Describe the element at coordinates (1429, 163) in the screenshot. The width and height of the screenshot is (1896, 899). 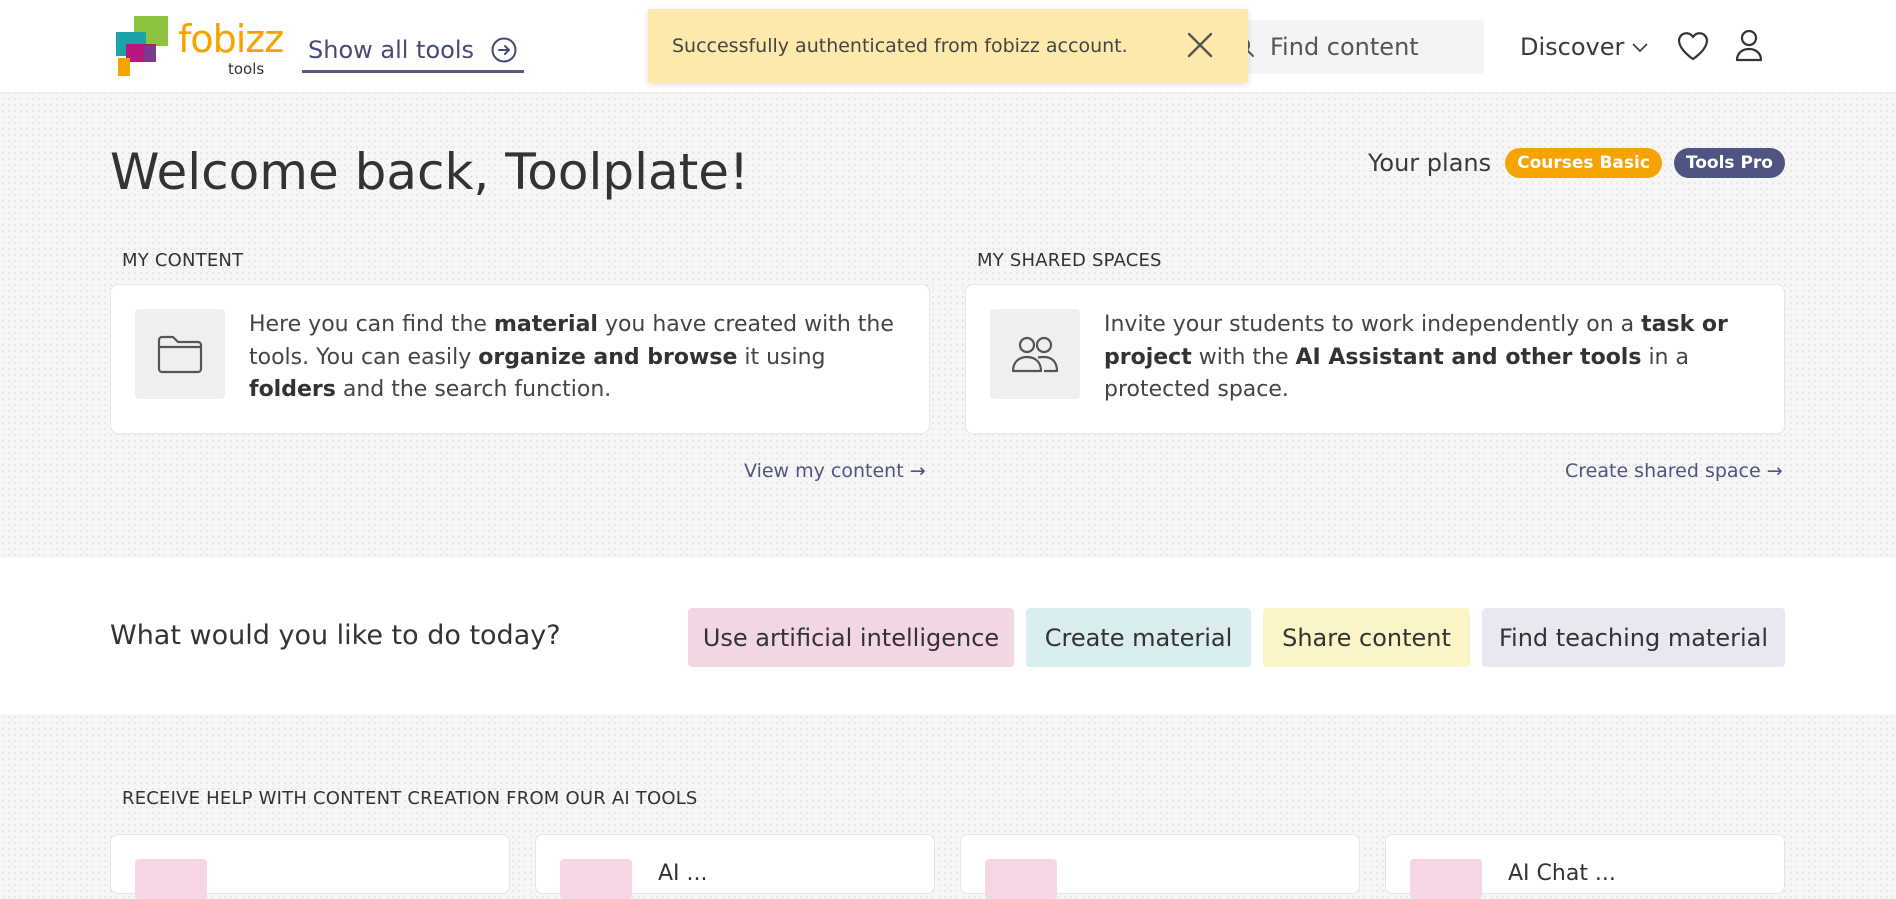
I see `plans-label: Your plans` at that location.